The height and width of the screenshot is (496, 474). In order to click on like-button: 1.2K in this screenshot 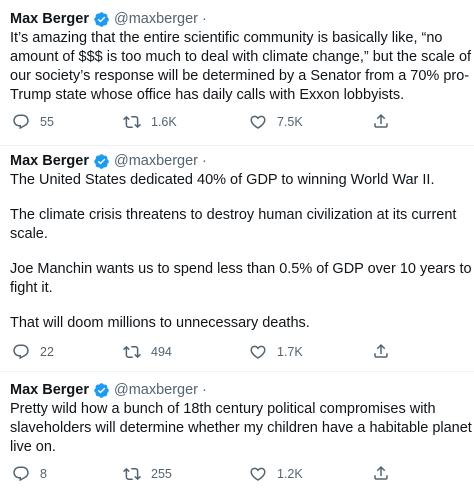, I will do `click(276, 474)`.